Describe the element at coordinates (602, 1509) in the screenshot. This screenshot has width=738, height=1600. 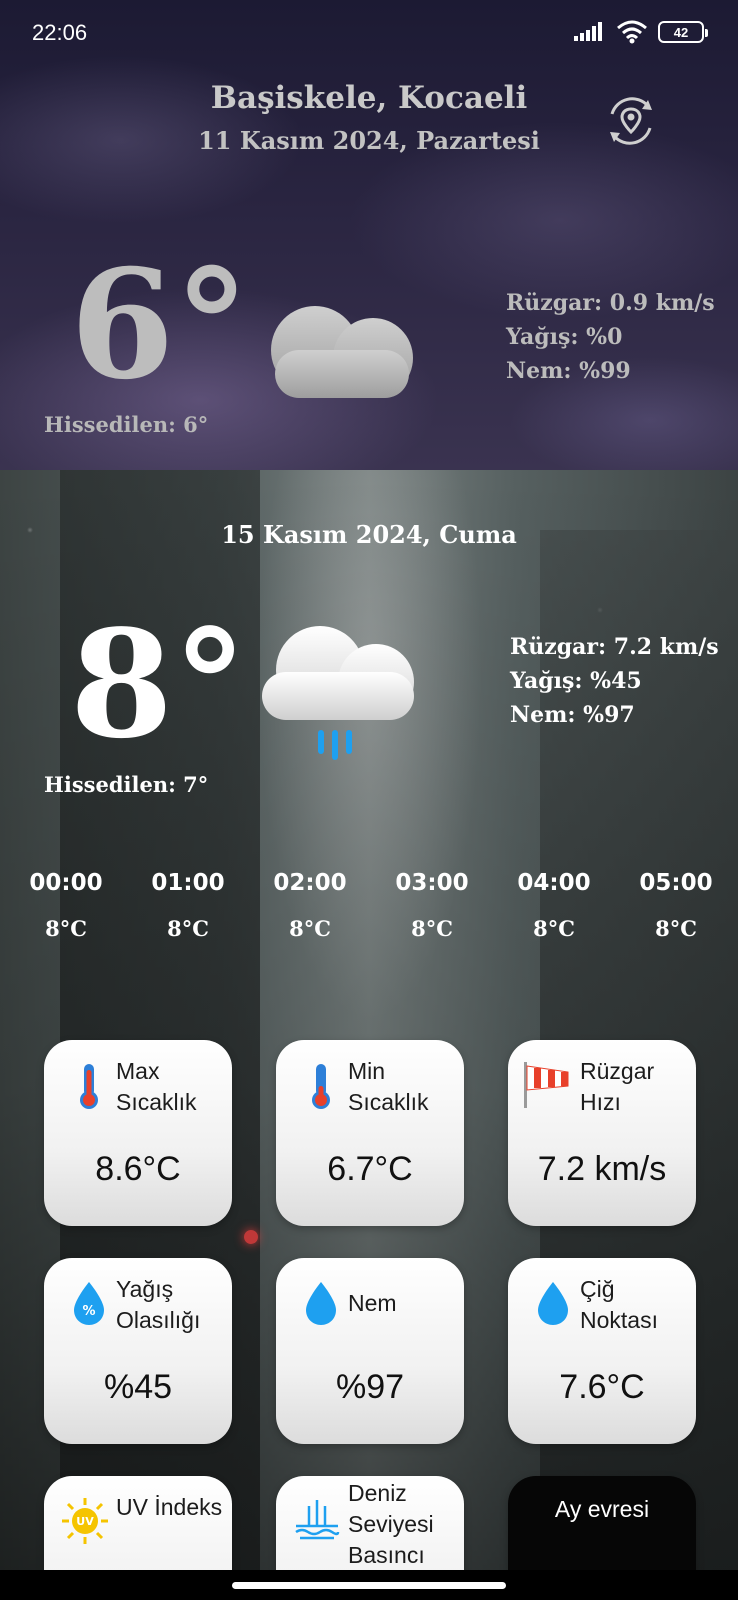
I see `card-label: Ay evresi` at that location.